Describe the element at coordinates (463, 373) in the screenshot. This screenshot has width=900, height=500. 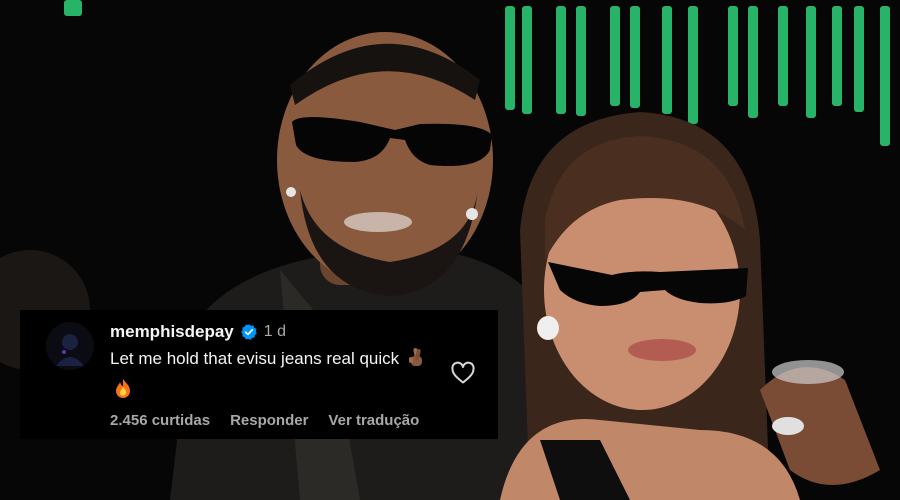
I see `heart-icon` at that location.